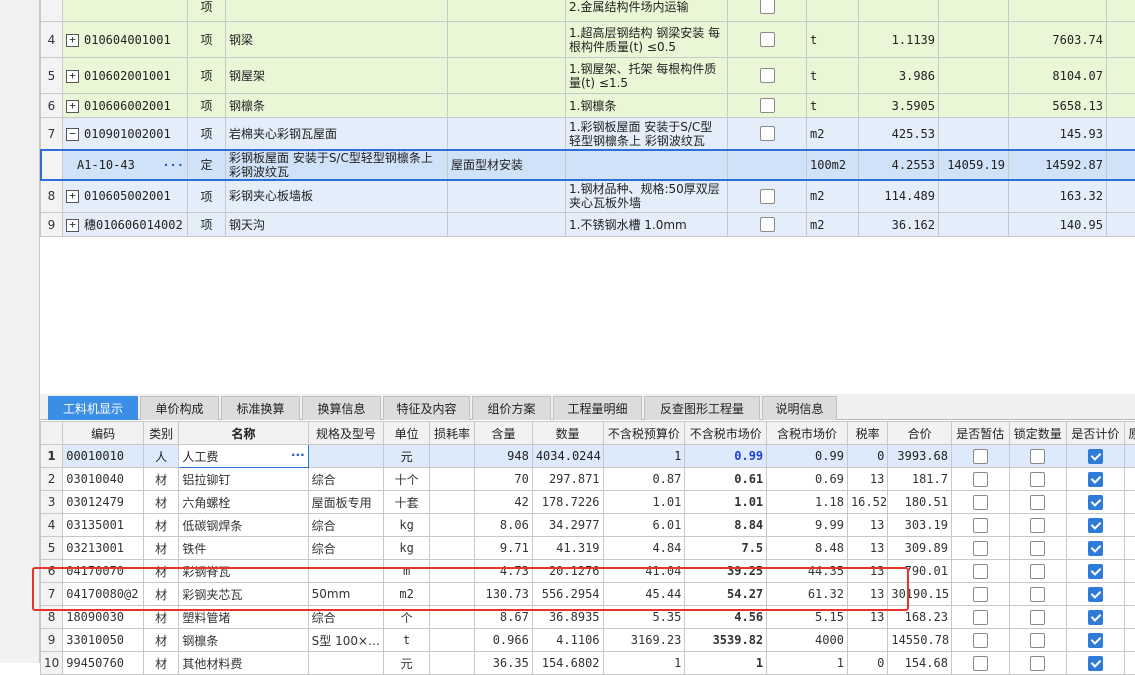 The width and height of the screenshot is (1135, 675). What do you see at coordinates (588, 663) in the screenshot?
I see `material-row: 1099450760材其他材料费元36.35154.68021110154.68` at bounding box center [588, 663].